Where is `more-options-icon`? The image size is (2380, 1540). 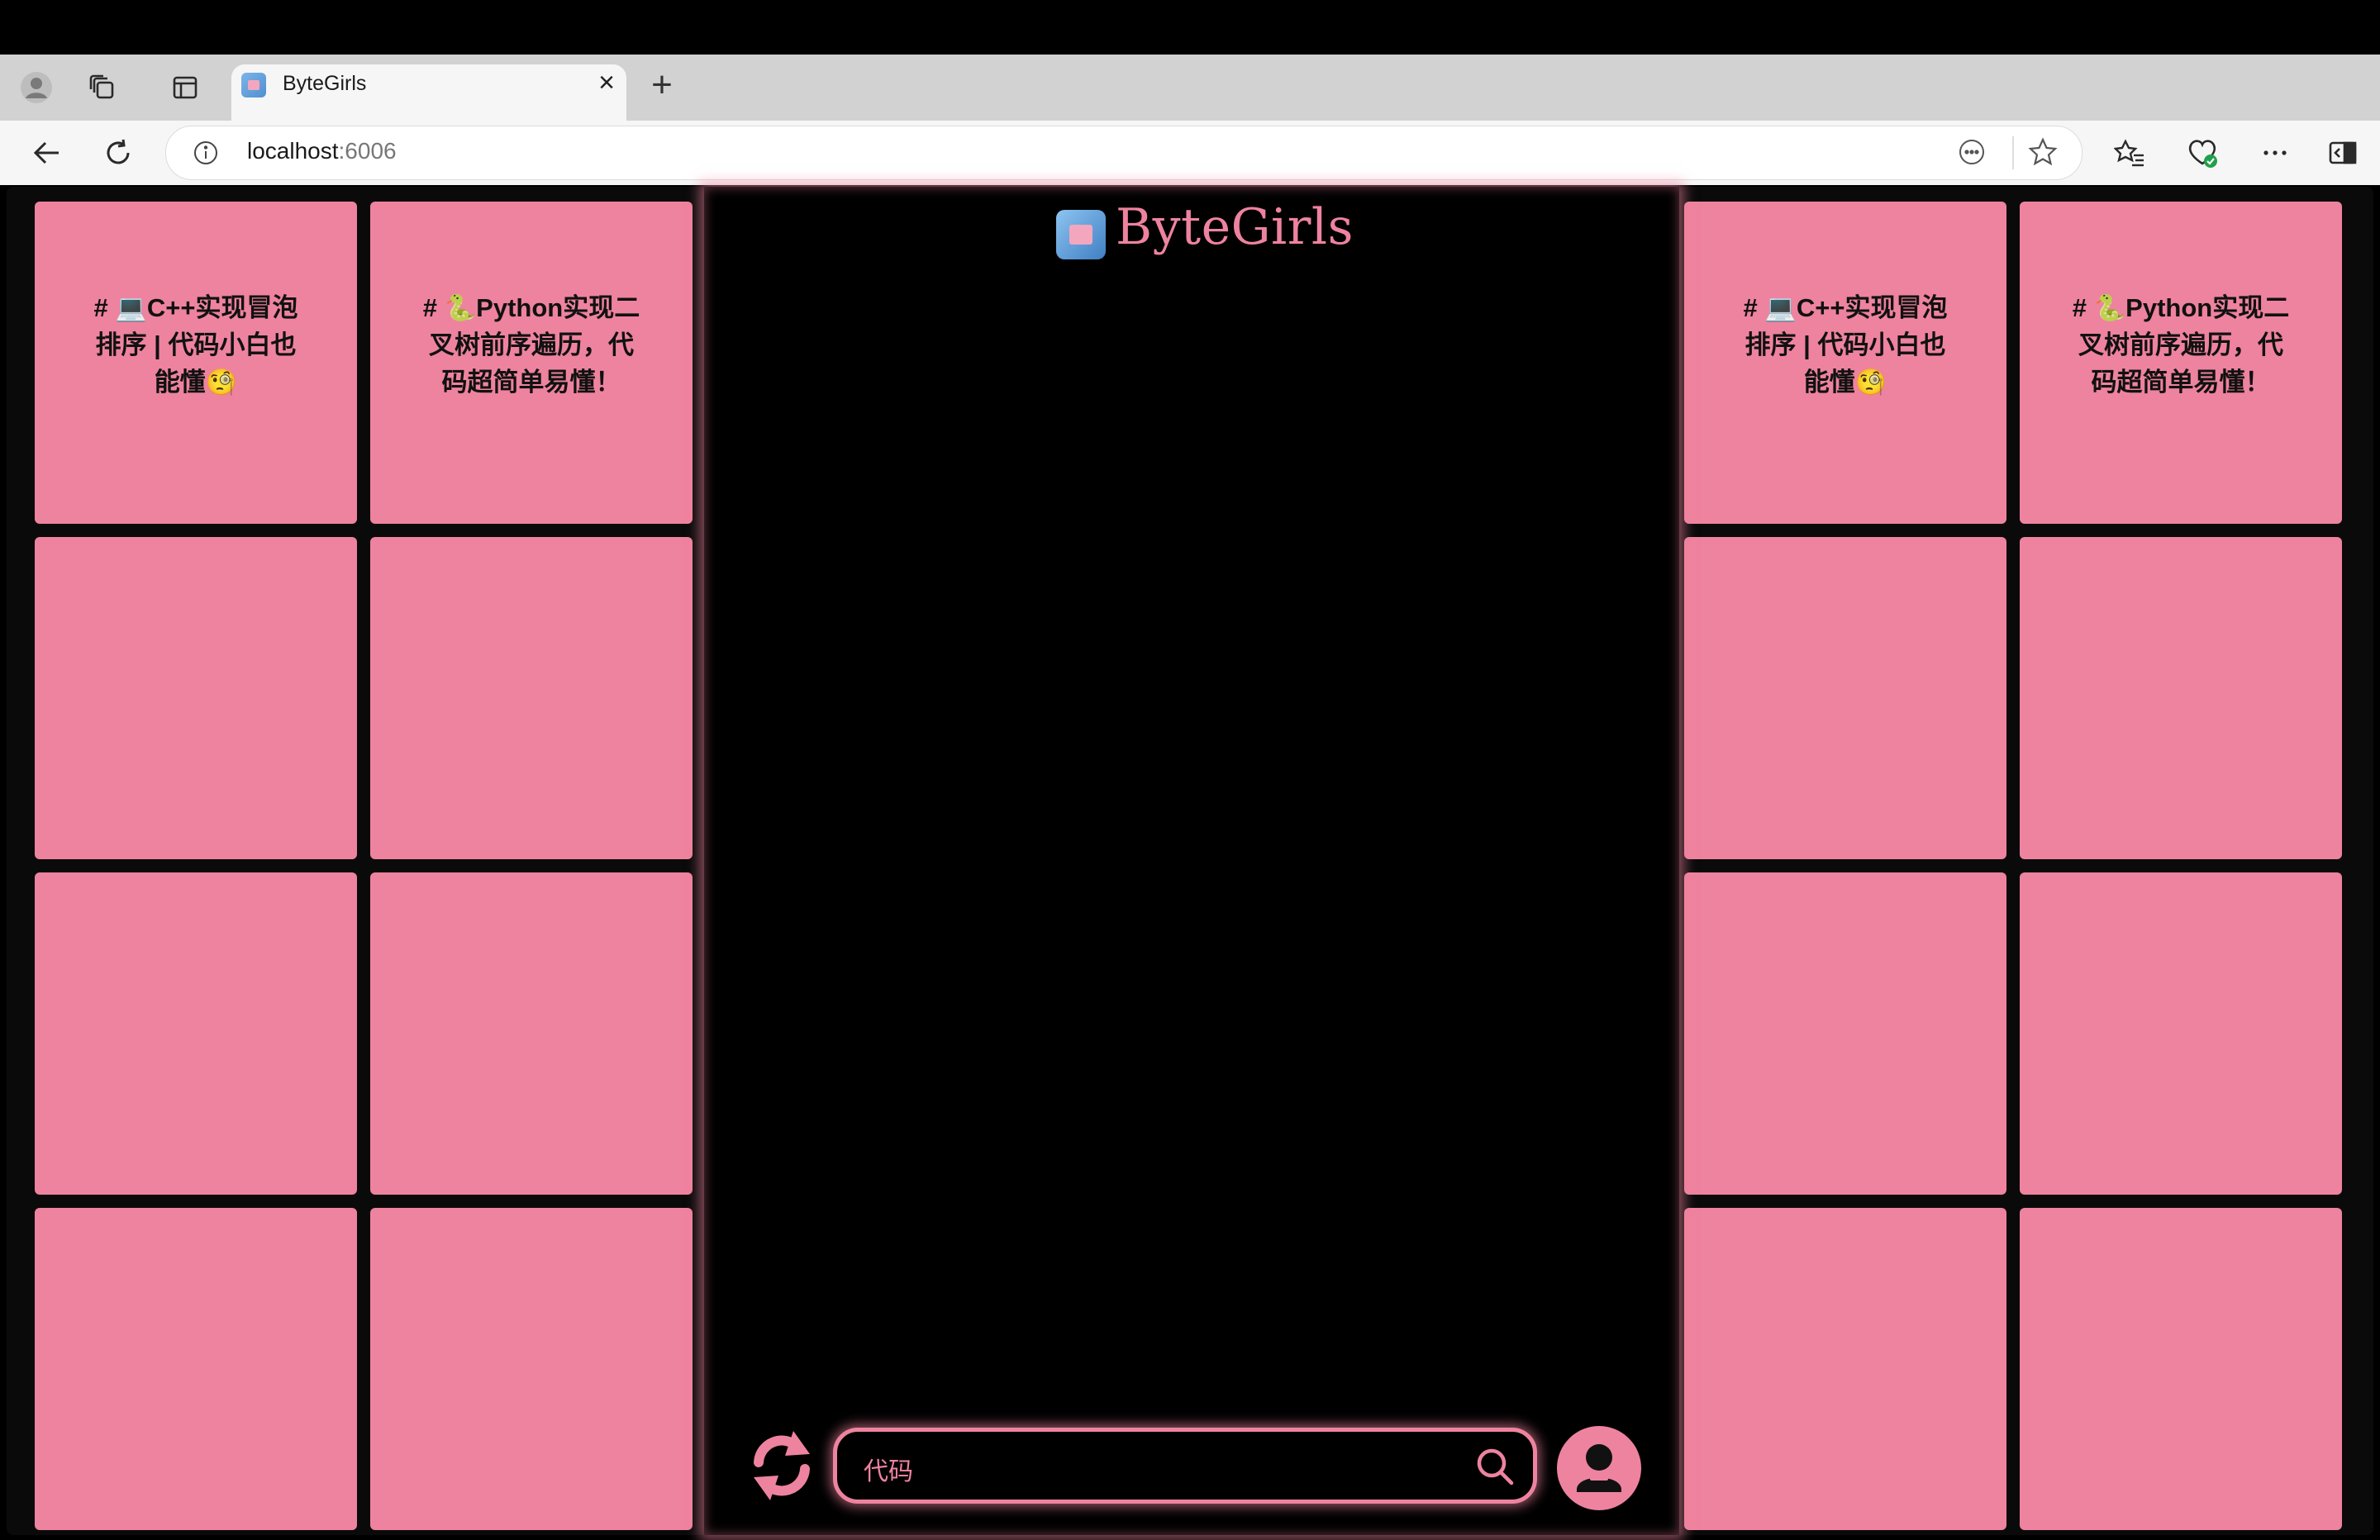
more-options-icon is located at coordinates (2275, 152).